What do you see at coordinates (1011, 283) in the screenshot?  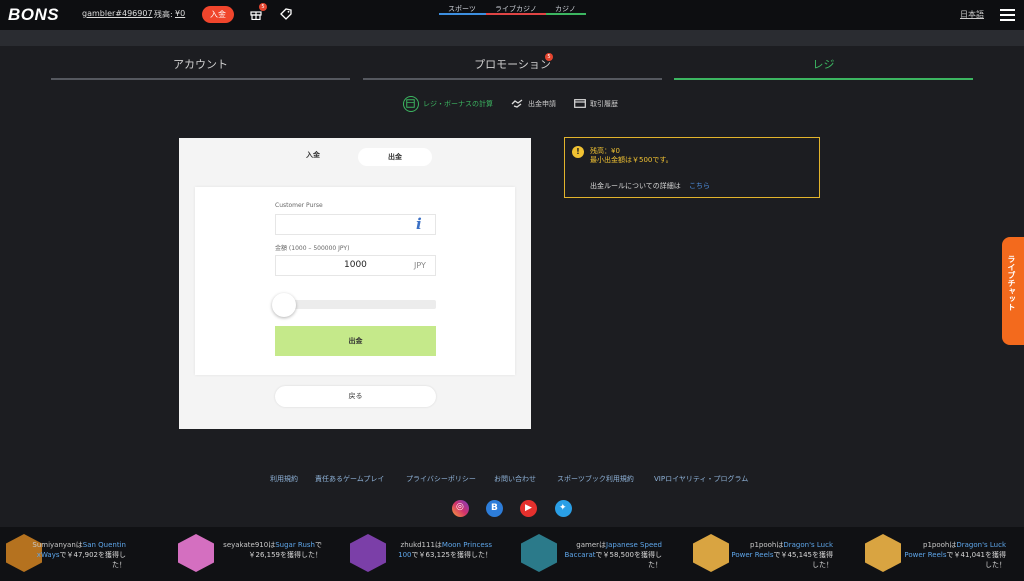 I see `live-chat-label: ライブチャット` at bounding box center [1011, 283].